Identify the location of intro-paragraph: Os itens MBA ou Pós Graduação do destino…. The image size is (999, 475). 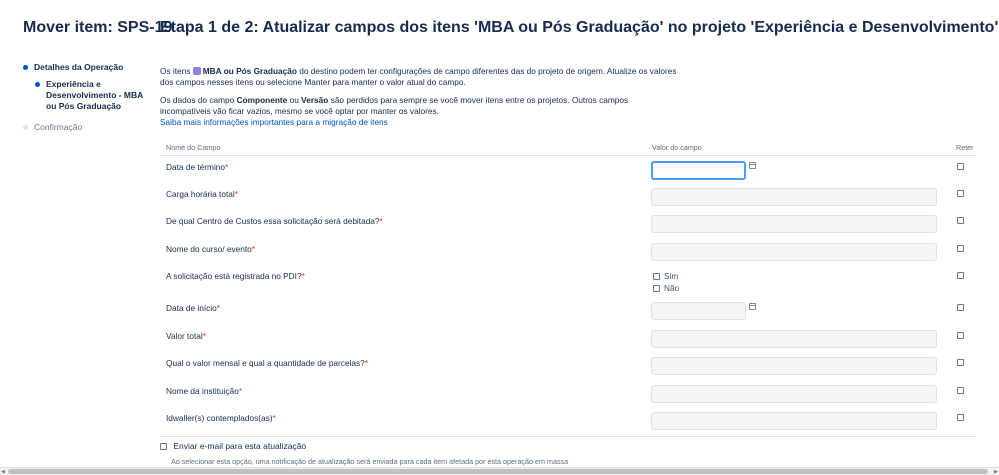
(418, 77).